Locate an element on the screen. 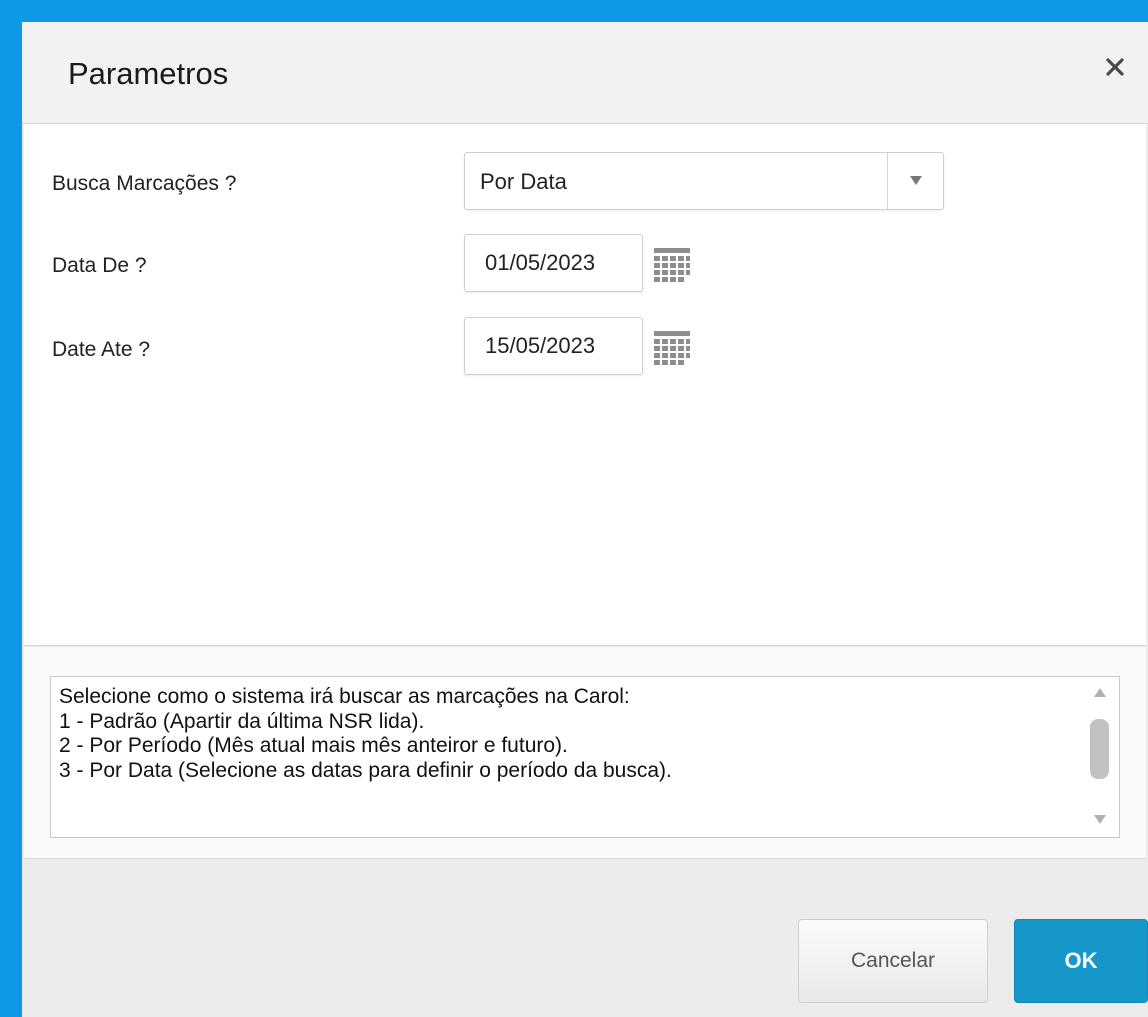 The image size is (1148, 1017). scroll-up-icon is located at coordinates (1100, 692).